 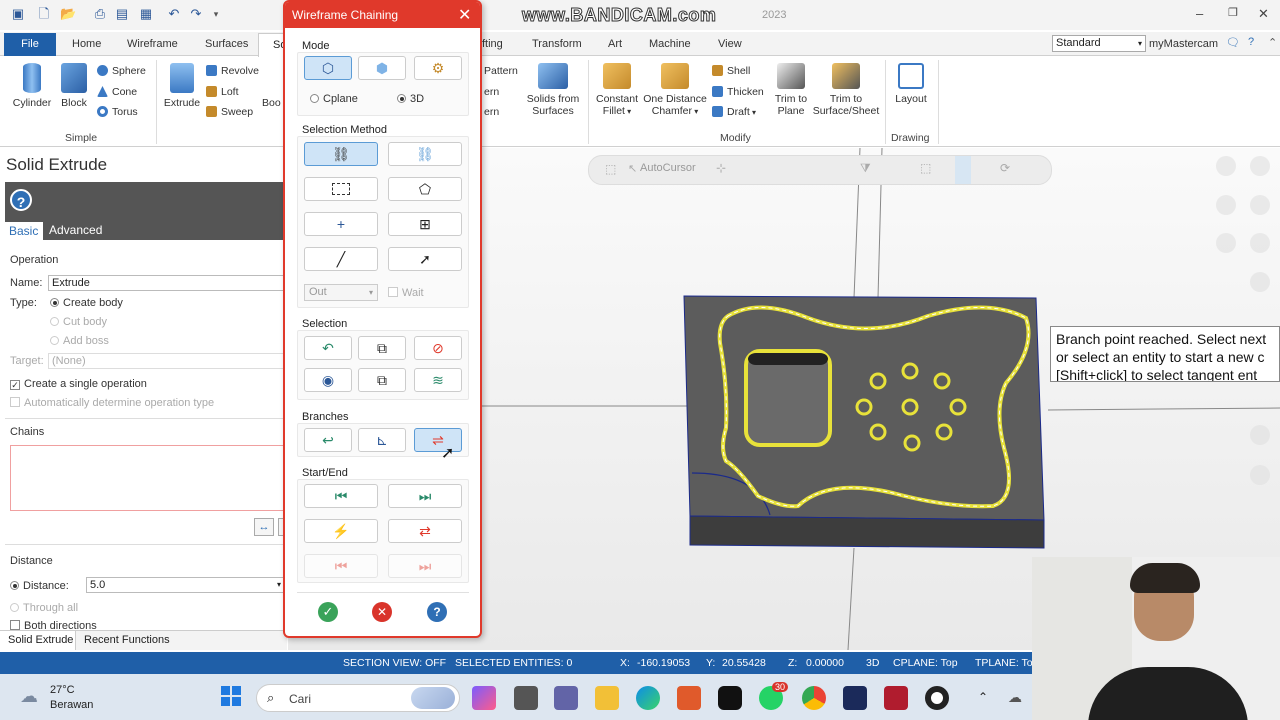 What do you see at coordinates (328, 612) in the screenshot?
I see `ok-button: ✓` at bounding box center [328, 612].